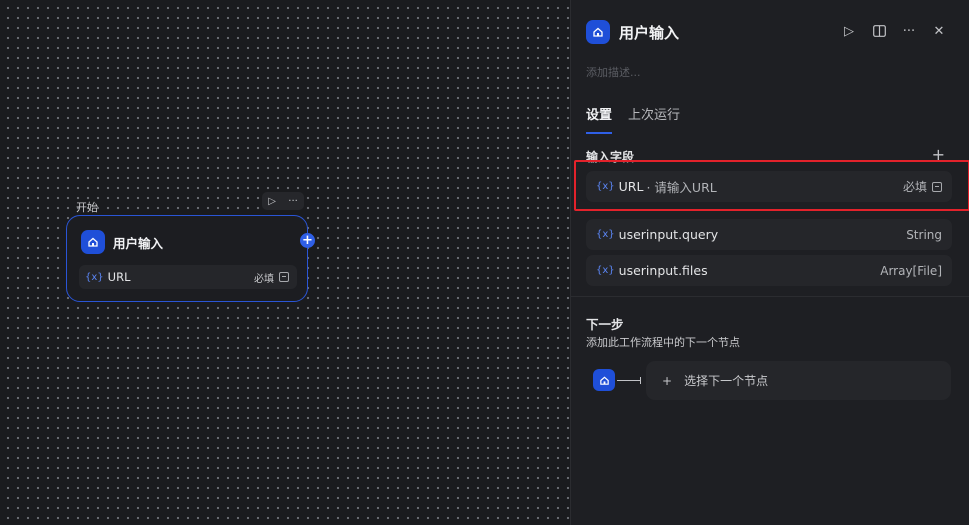  Describe the element at coordinates (667, 380) in the screenshot. I see `plus-icon: +` at that location.